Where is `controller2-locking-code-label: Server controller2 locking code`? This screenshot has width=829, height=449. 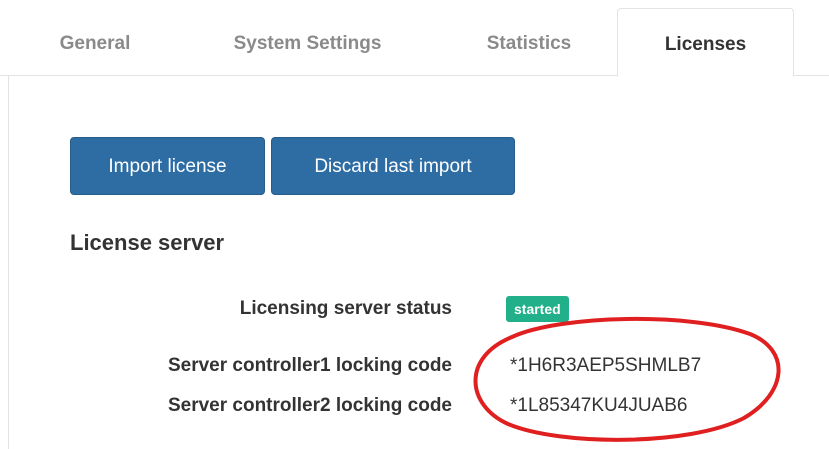 controller2-locking-code-label: Server controller2 locking code is located at coordinates (309, 405).